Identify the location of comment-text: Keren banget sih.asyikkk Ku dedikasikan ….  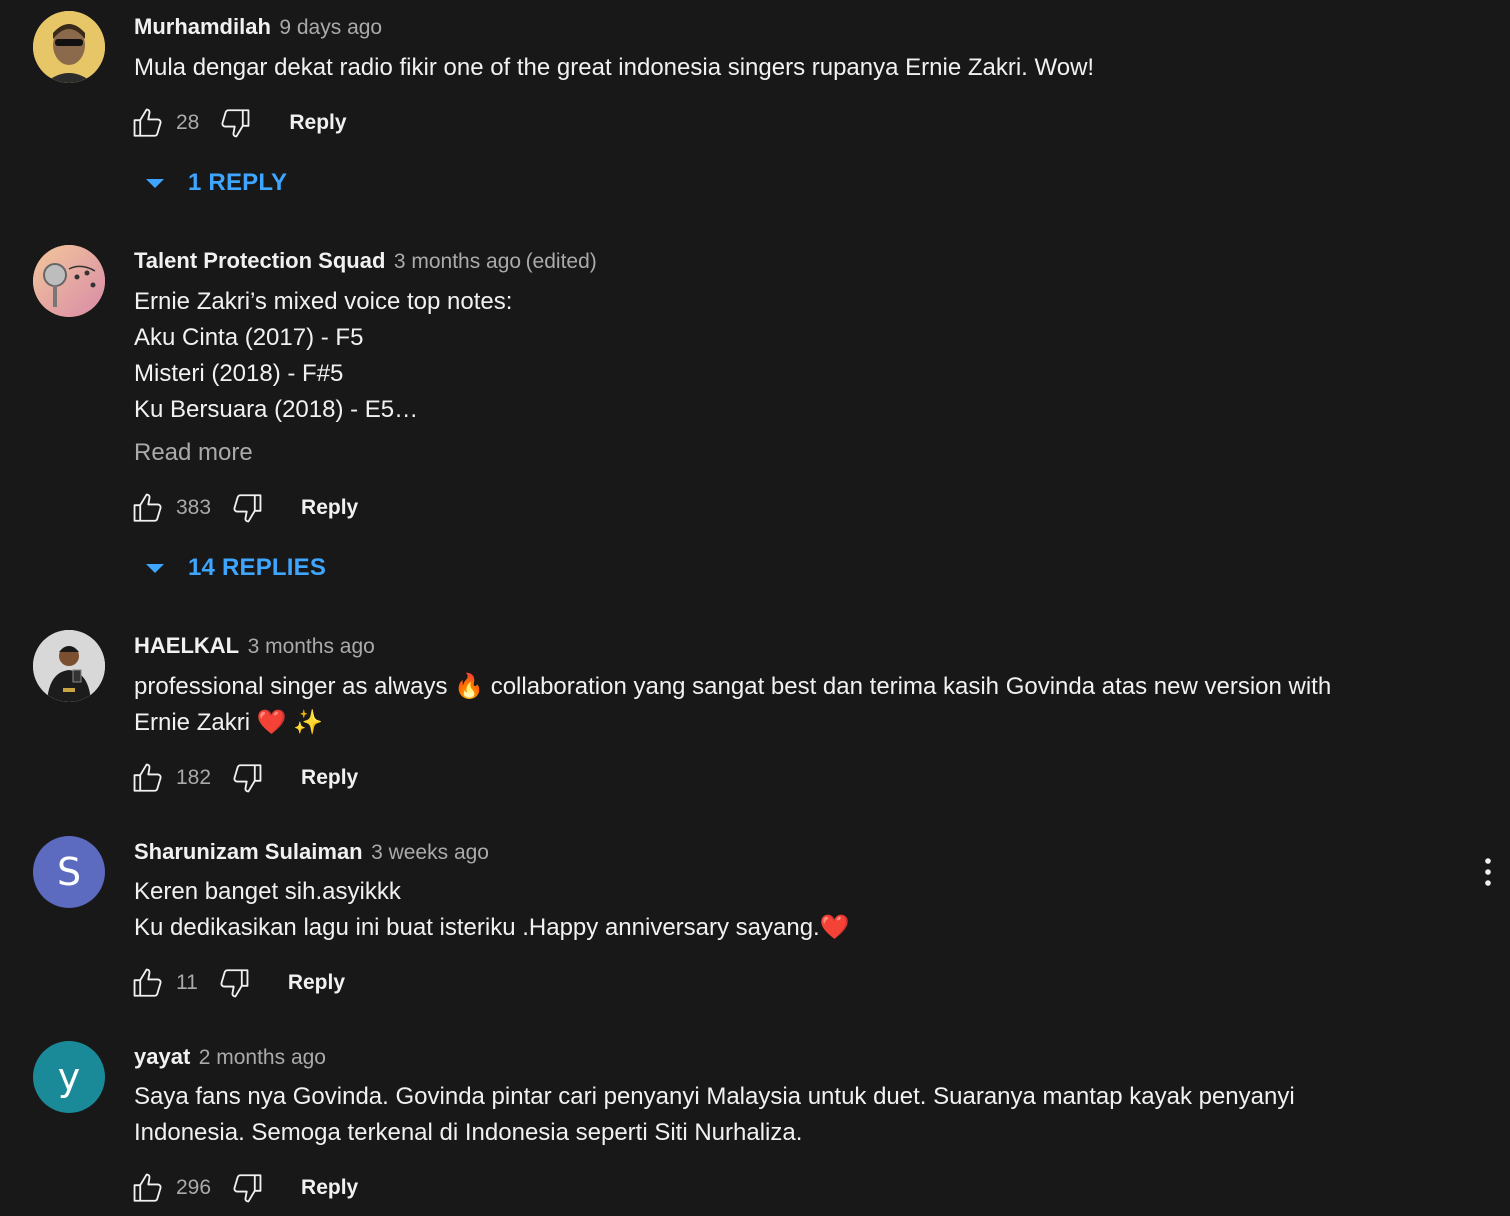
(784, 910).